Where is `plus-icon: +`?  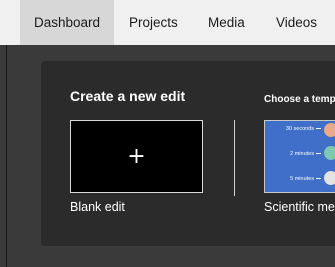
plus-icon: + is located at coordinates (136, 156).